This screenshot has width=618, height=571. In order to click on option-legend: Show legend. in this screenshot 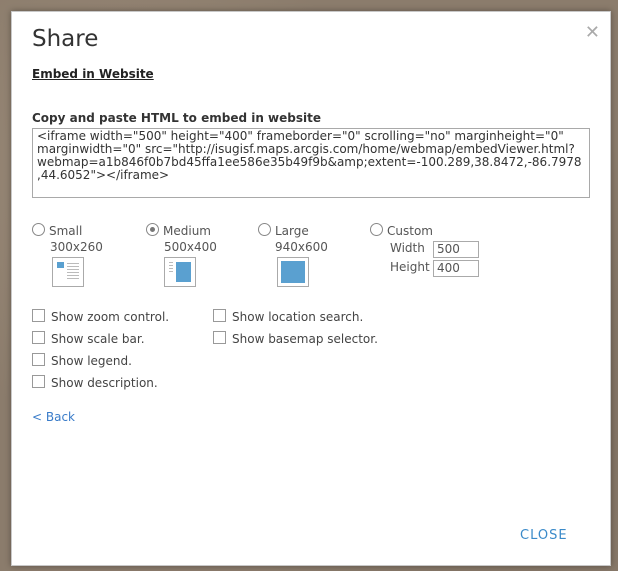, I will do `click(82, 360)`.